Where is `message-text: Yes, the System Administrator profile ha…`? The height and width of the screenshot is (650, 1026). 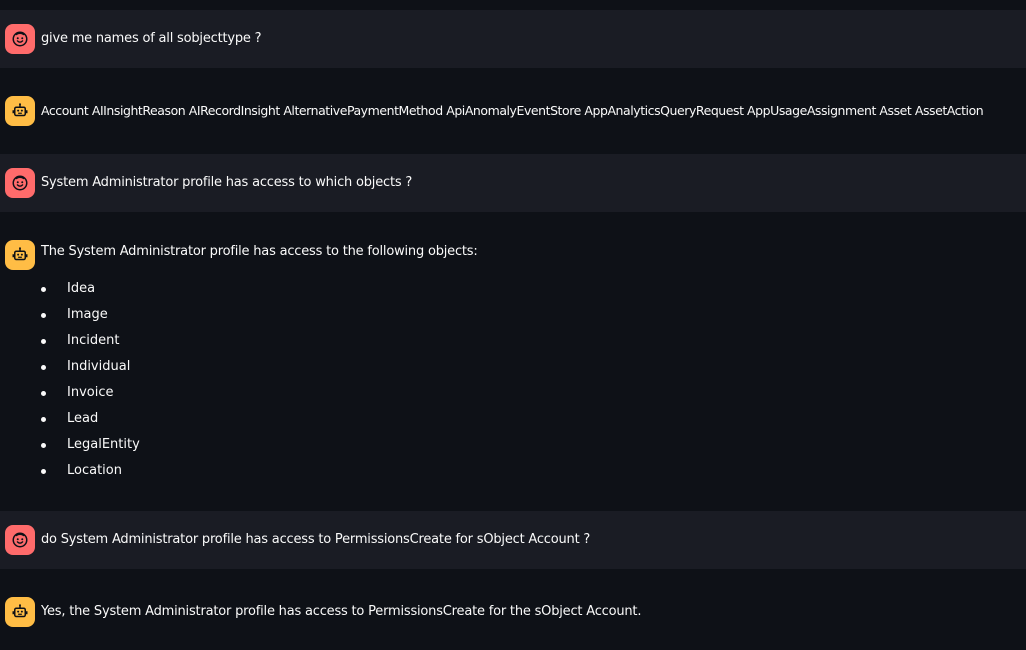
message-text: Yes, the System Administrator profile ha… is located at coordinates (341, 611).